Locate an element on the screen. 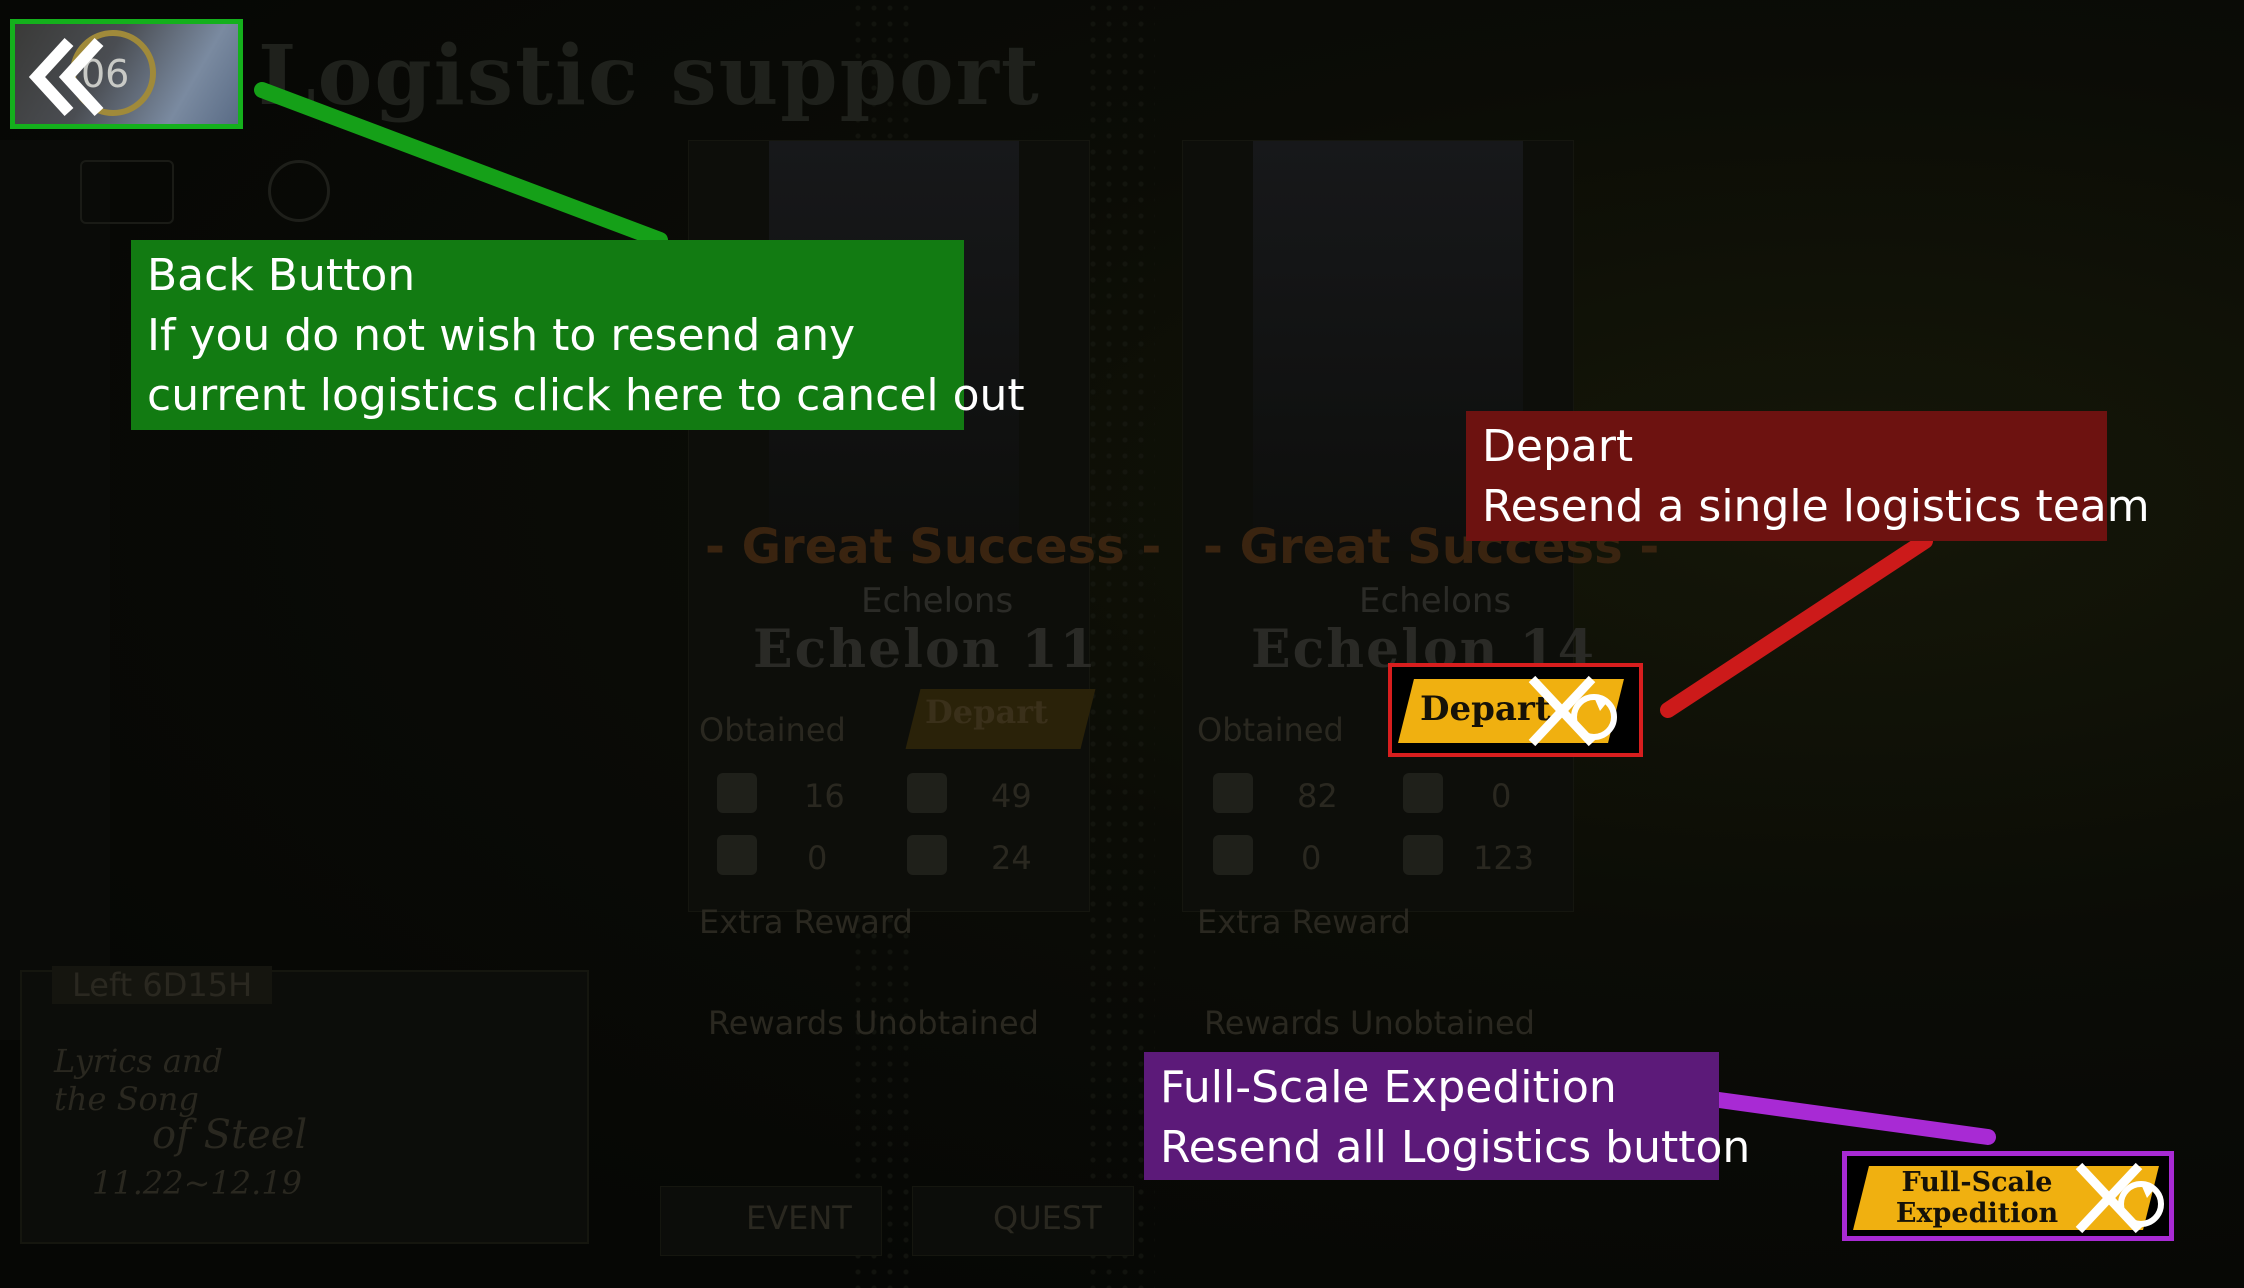  full-scale-button-label: Full-Scale Expedition is located at coordinates (1977, 1198).